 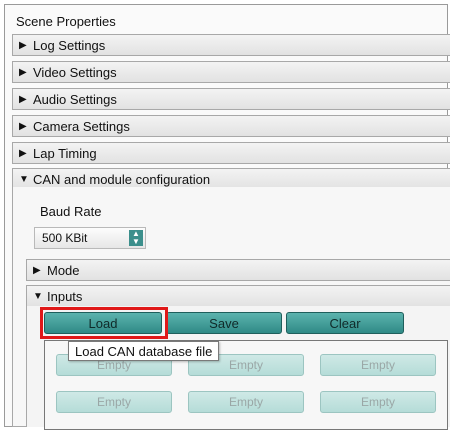 What do you see at coordinates (75, 72) in the screenshot?
I see `section-label: Video Settings` at bounding box center [75, 72].